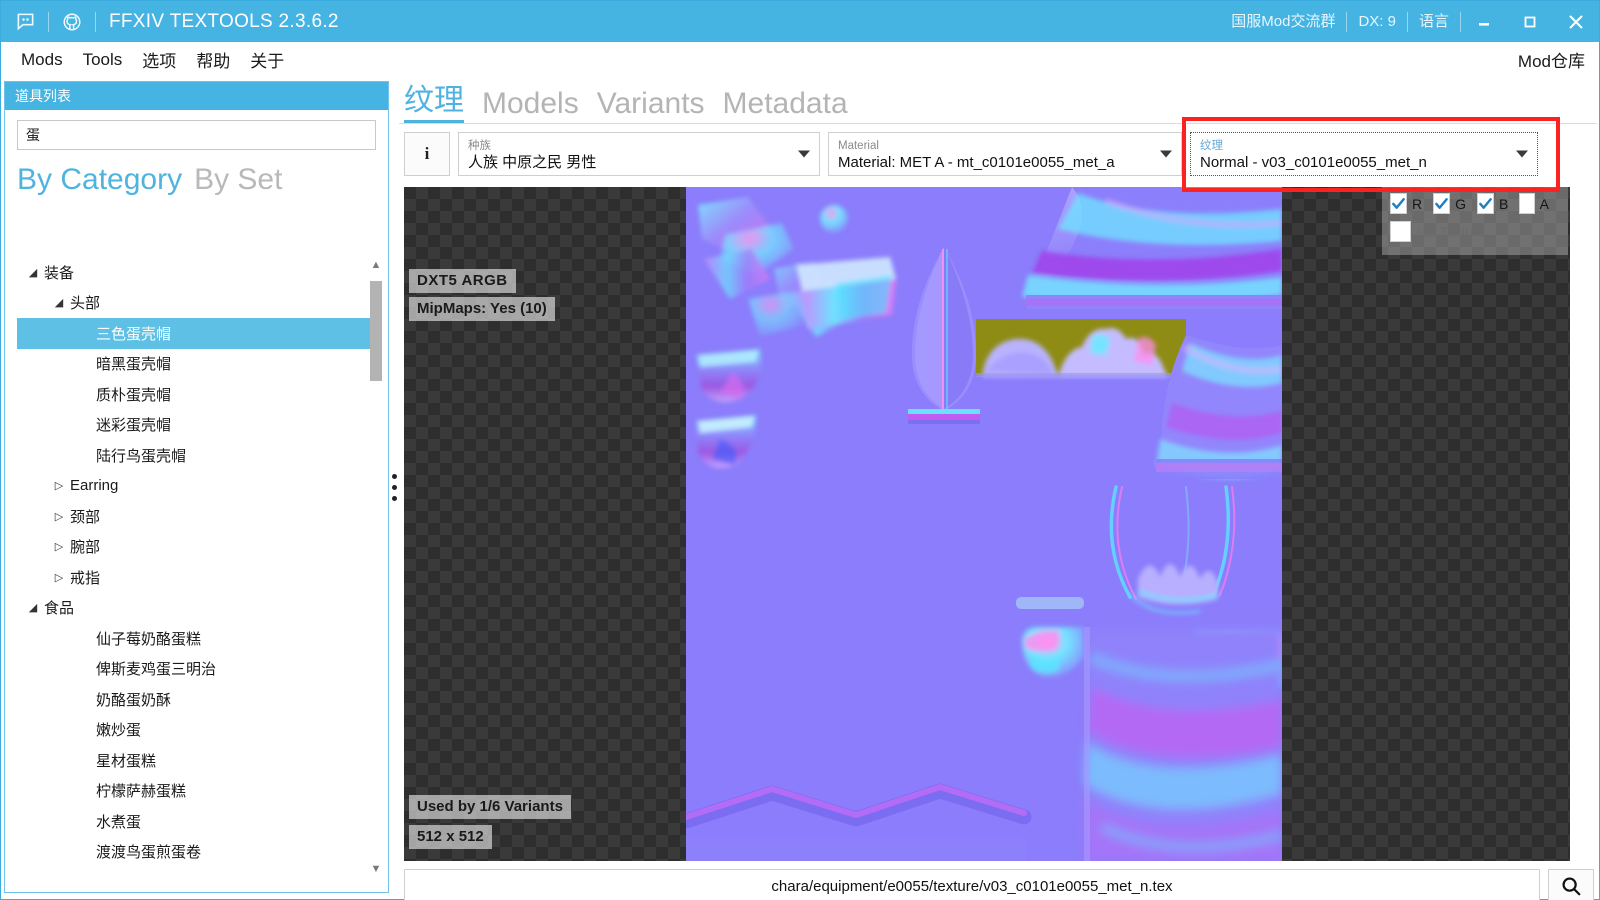  What do you see at coordinates (1398, 203) in the screenshot?
I see `channel-r-checkbox` at bounding box center [1398, 203].